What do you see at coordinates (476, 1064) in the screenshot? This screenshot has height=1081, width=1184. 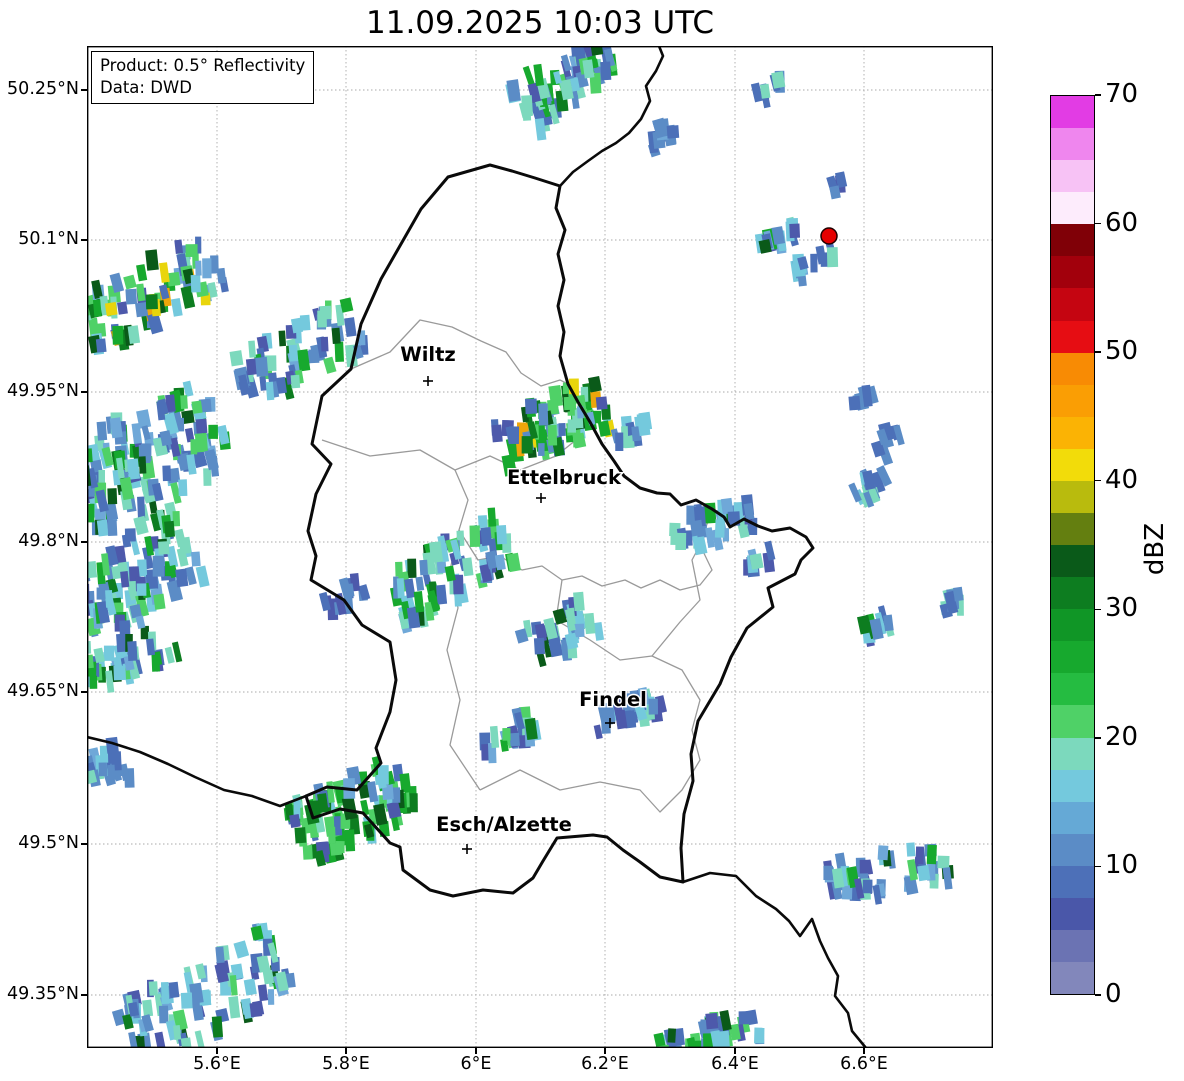 I see `x-tick-label: 6°E` at bounding box center [476, 1064].